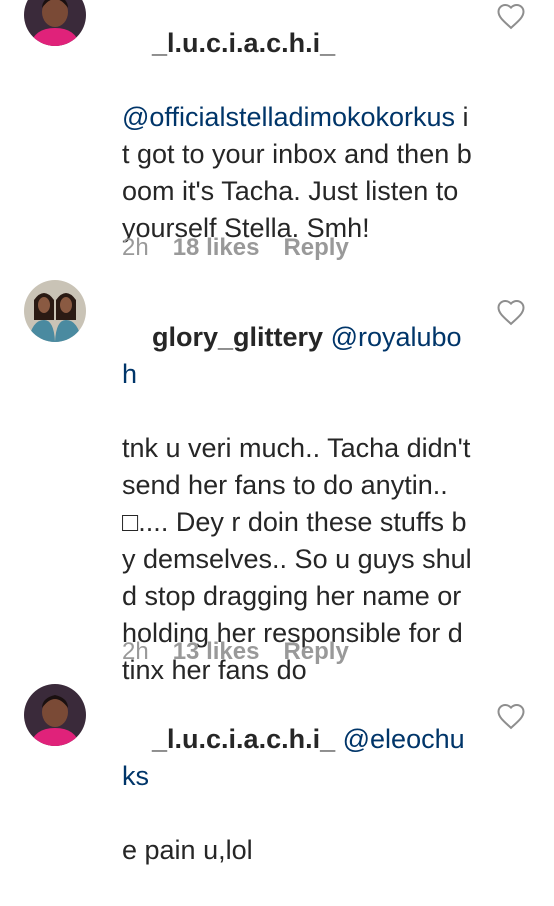 This screenshot has width=554, height=906. I want to click on comment-mention: @officialstelladimokokorkus, so click(288, 117).